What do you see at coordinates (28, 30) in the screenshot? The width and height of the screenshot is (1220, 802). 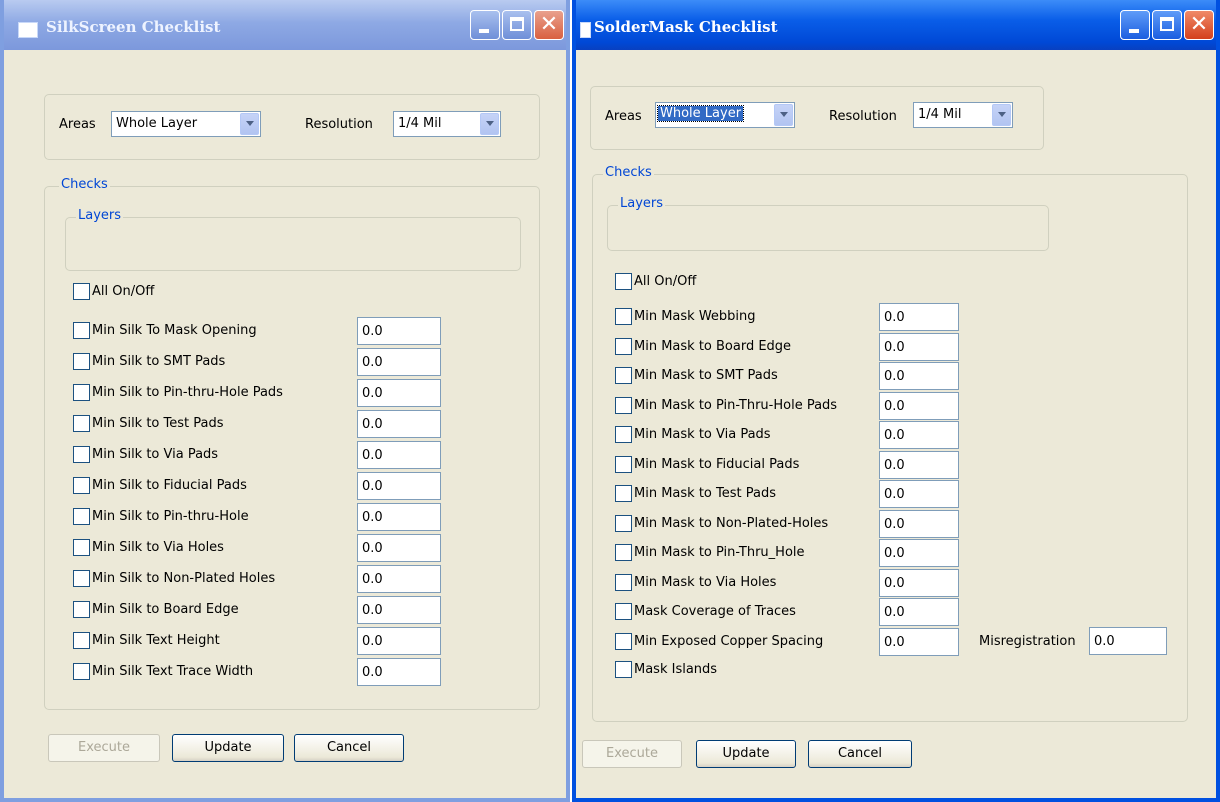 I see `window-icon` at bounding box center [28, 30].